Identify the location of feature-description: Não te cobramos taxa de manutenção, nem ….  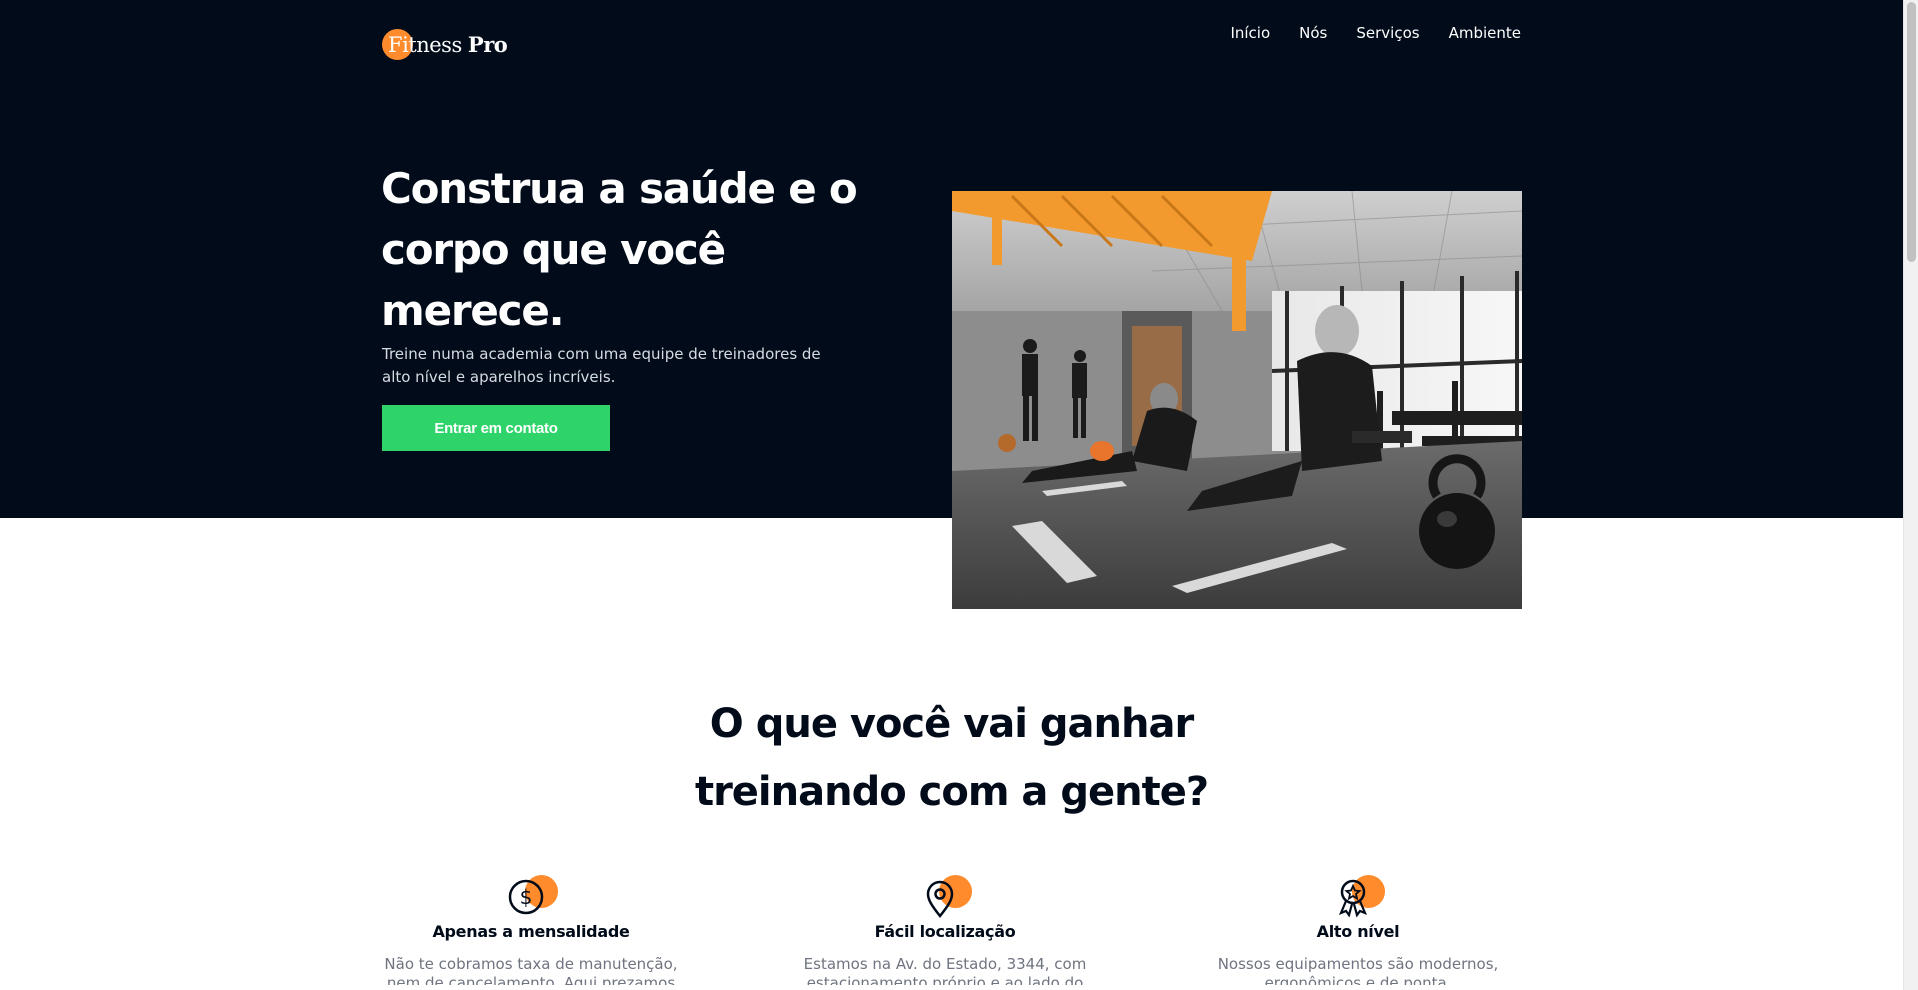
(531, 970).